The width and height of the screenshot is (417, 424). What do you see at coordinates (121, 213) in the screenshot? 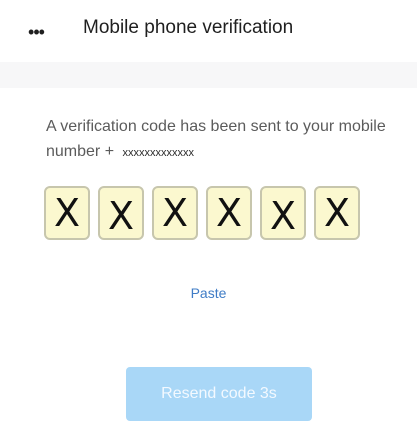
I see `code-digit-2: X` at bounding box center [121, 213].